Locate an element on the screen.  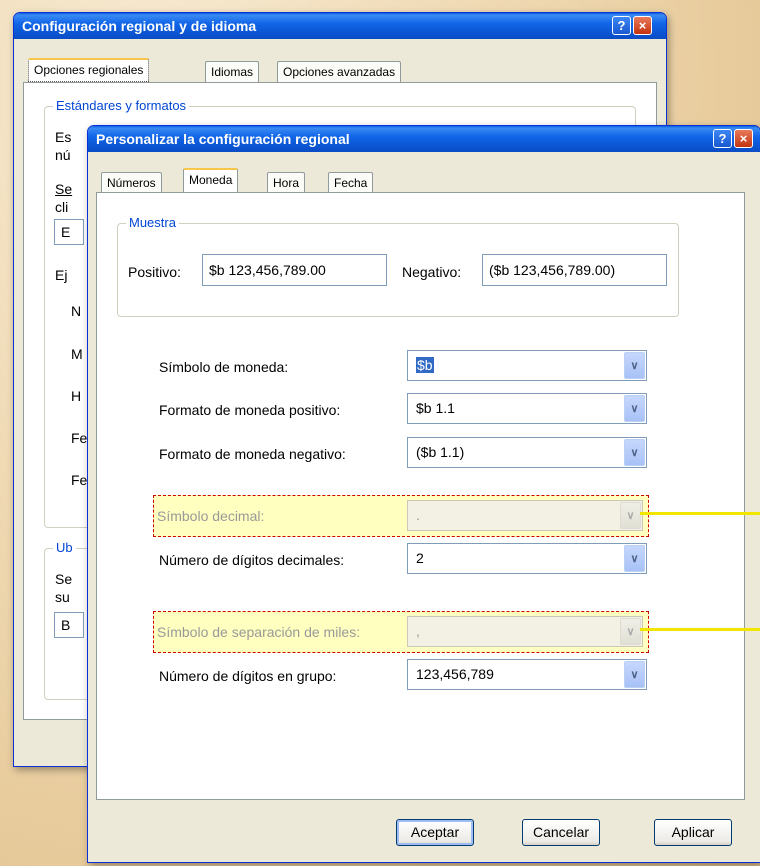
negative-format-value: ($b 1.1) is located at coordinates (440, 452).